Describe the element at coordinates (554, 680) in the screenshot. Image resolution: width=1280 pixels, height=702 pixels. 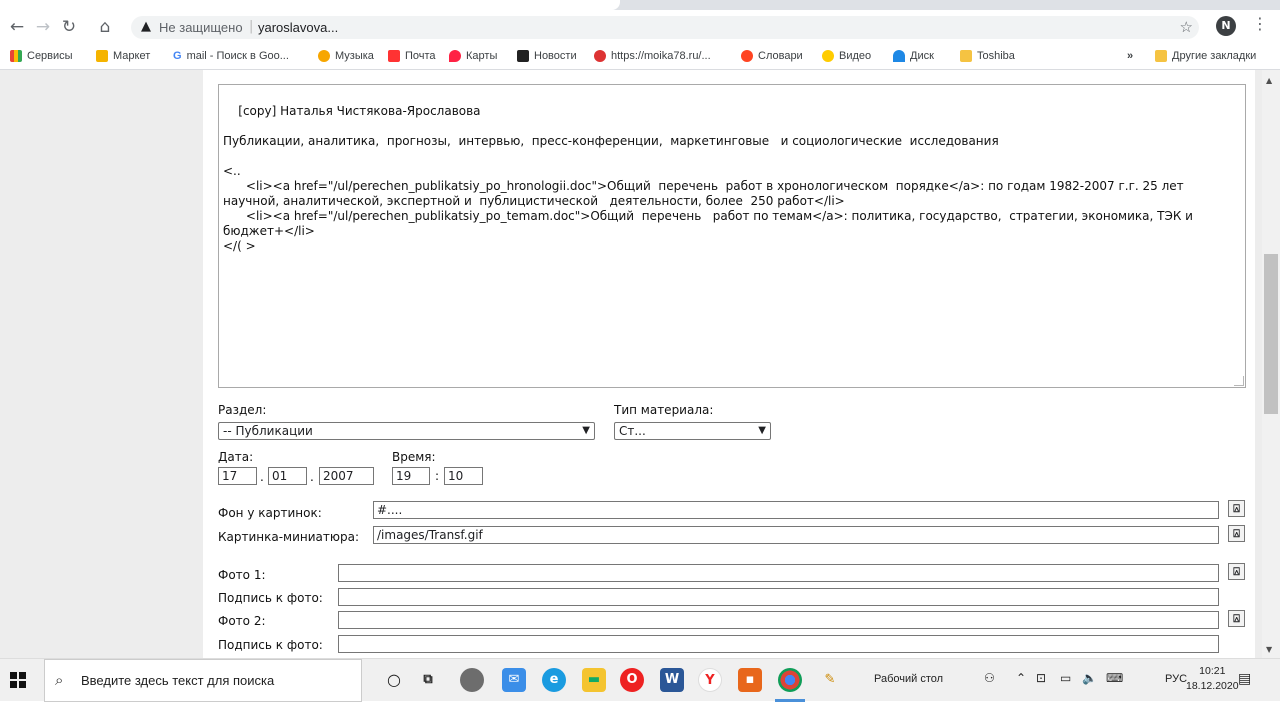
I see `edge-icon: e` at that location.